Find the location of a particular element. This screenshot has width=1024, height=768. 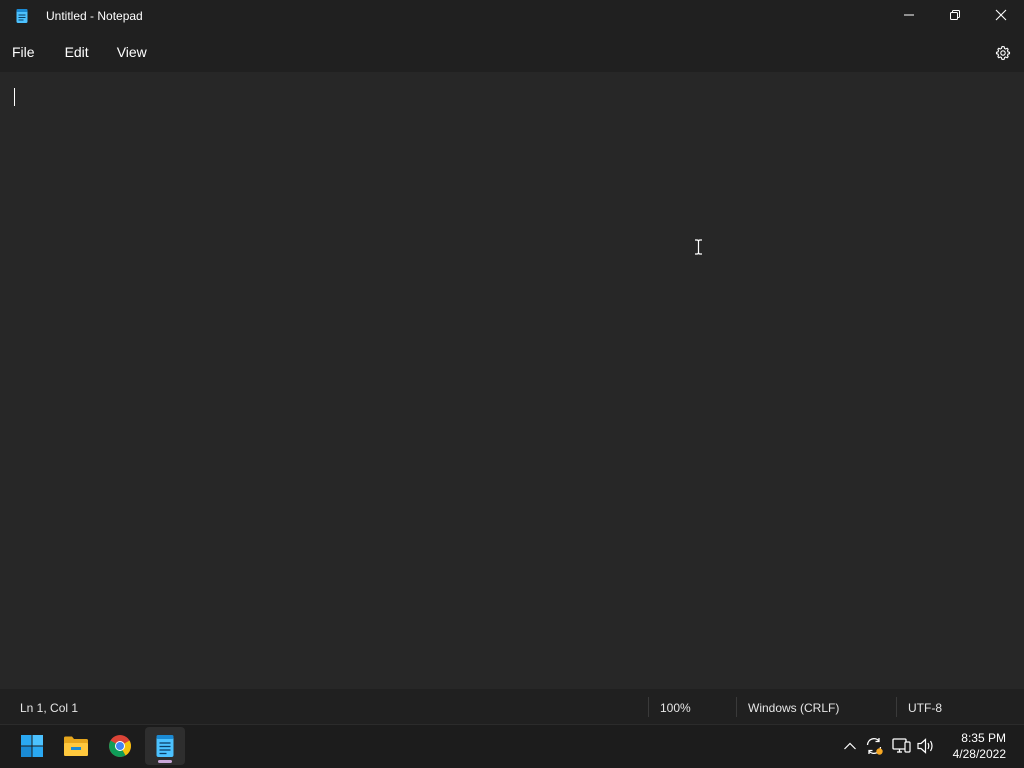

active-app-indicator is located at coordinates (165, 761).